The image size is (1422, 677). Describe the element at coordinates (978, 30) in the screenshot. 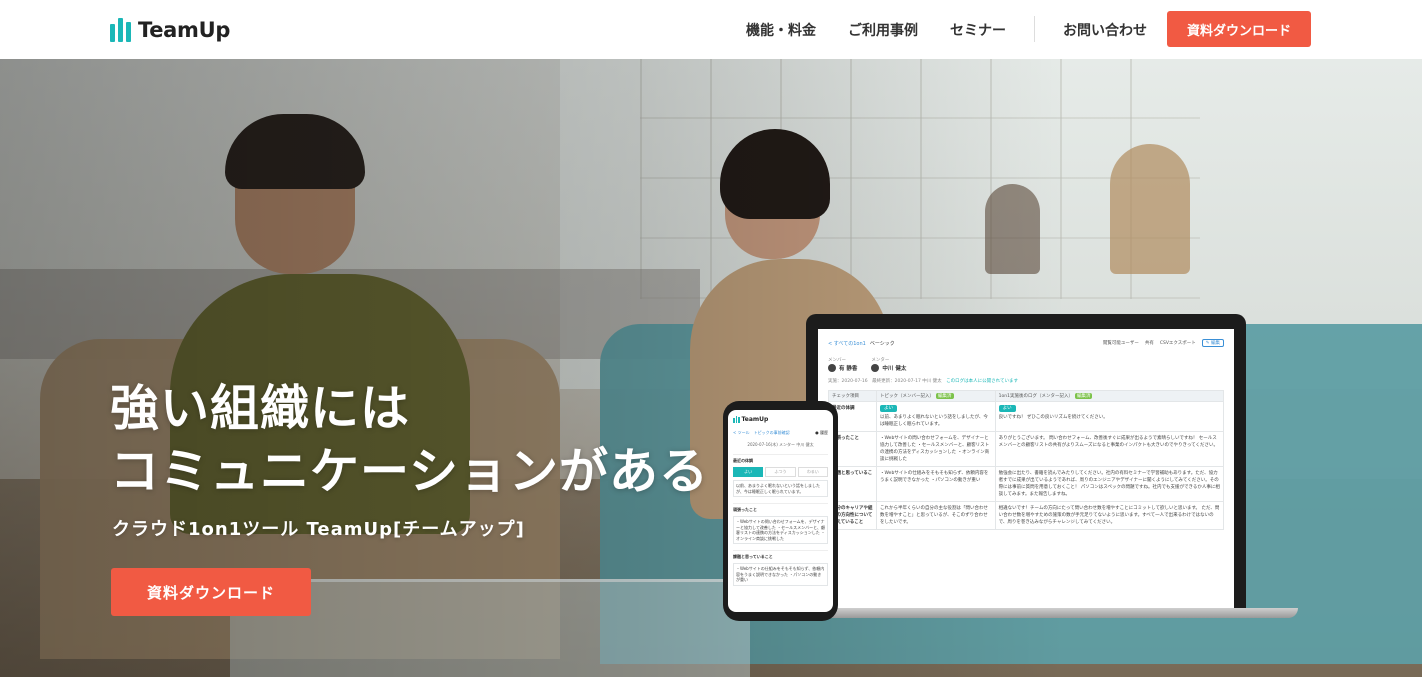

I see `nav-seminar: セミナー` at that location.